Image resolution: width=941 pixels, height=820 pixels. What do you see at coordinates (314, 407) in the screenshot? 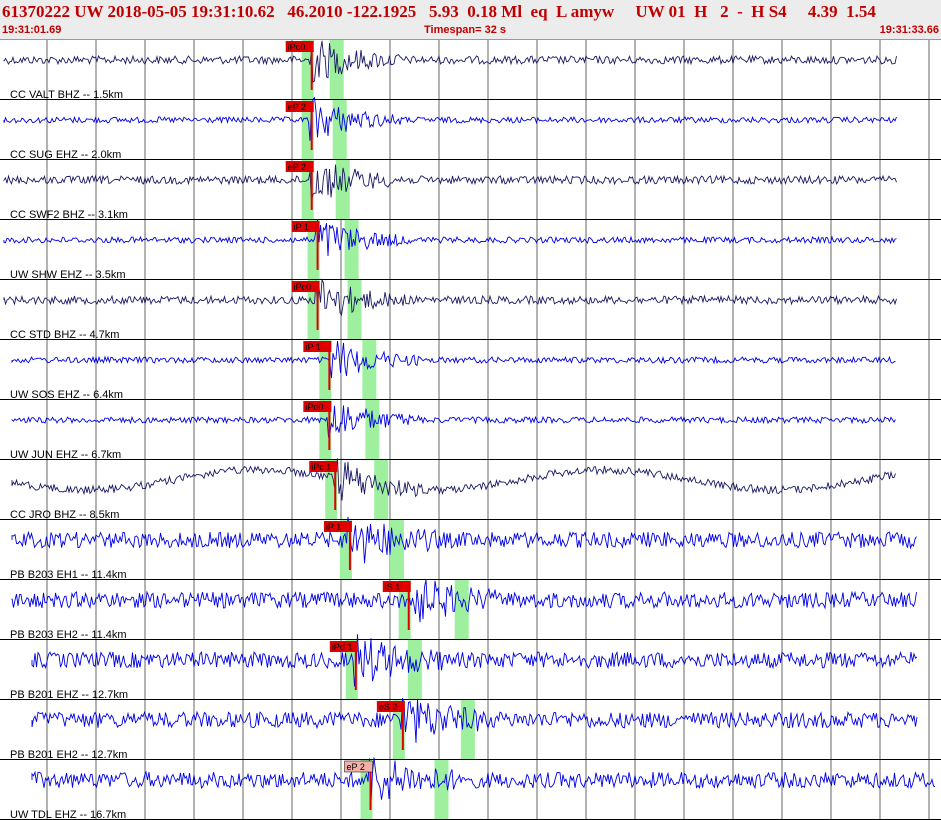
I see `pick-label: iPd0` at bounding box center [314, 407].